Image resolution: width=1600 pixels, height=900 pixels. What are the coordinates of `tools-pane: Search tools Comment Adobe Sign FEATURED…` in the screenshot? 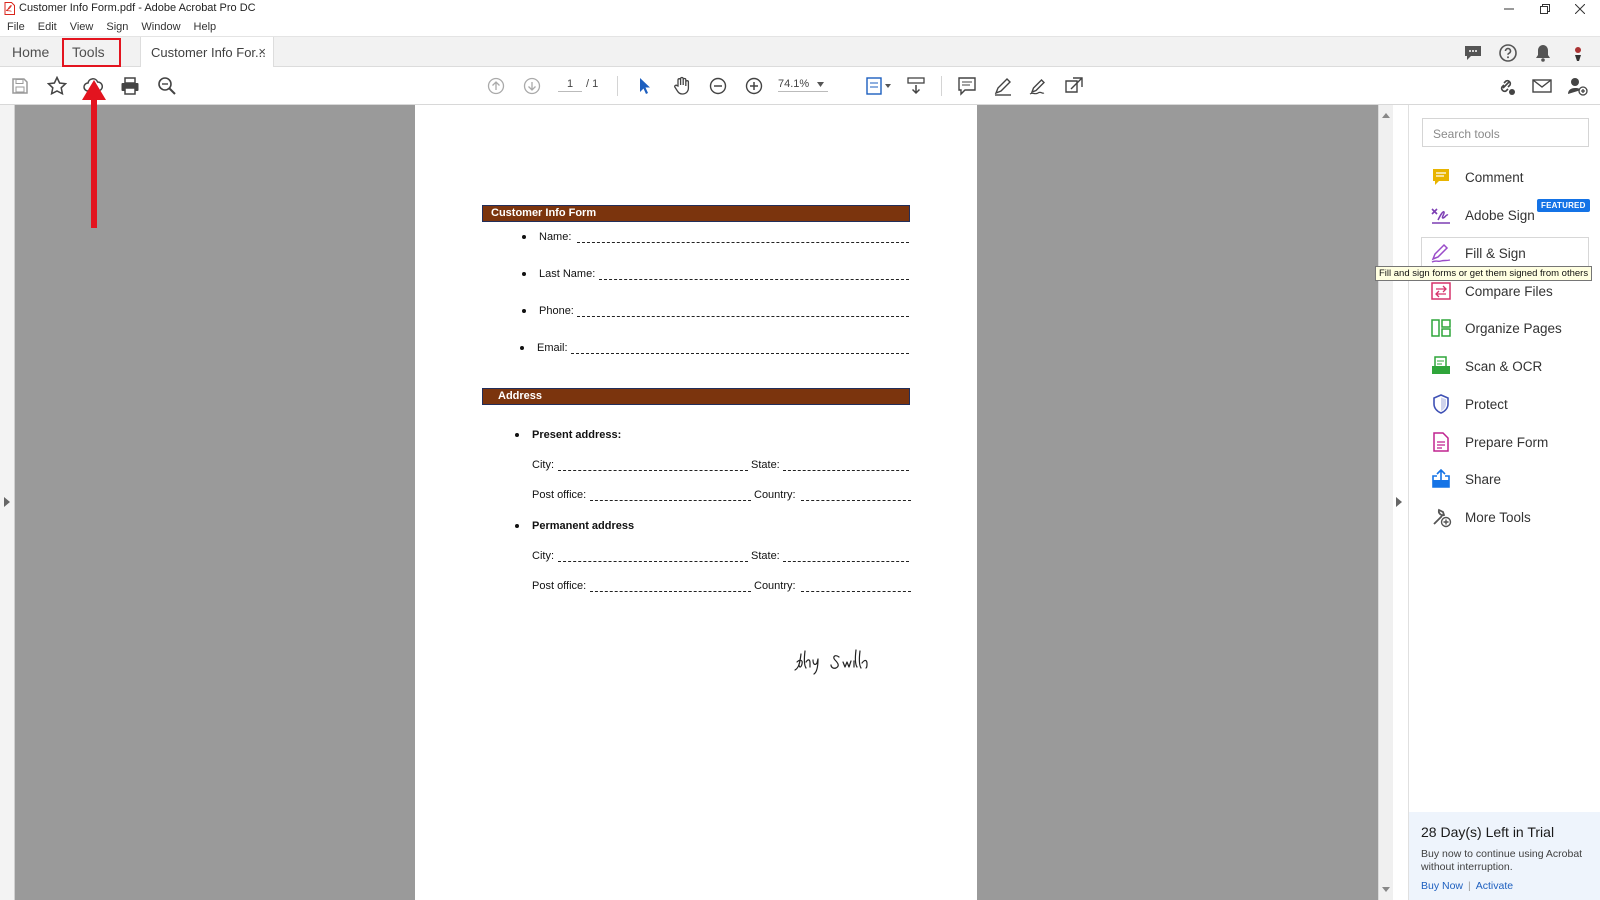 It's located at (1504, 502).